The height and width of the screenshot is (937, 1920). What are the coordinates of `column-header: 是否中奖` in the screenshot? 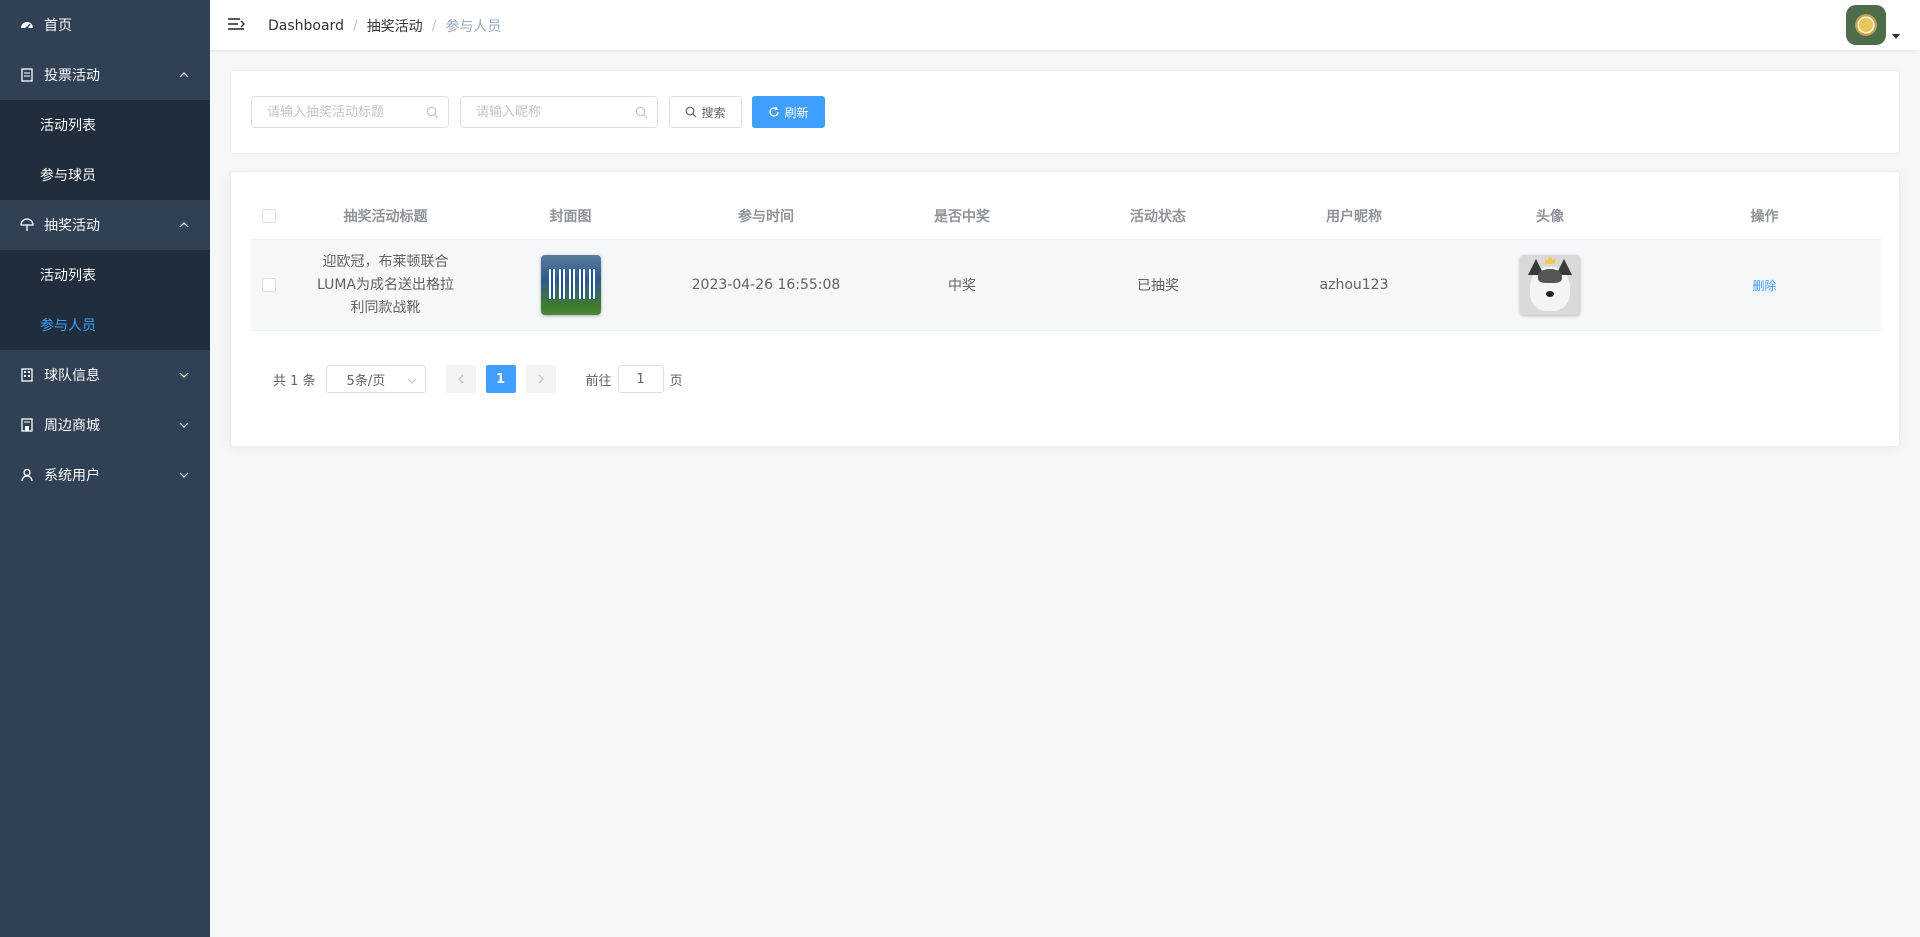 It's located at (962, 216).